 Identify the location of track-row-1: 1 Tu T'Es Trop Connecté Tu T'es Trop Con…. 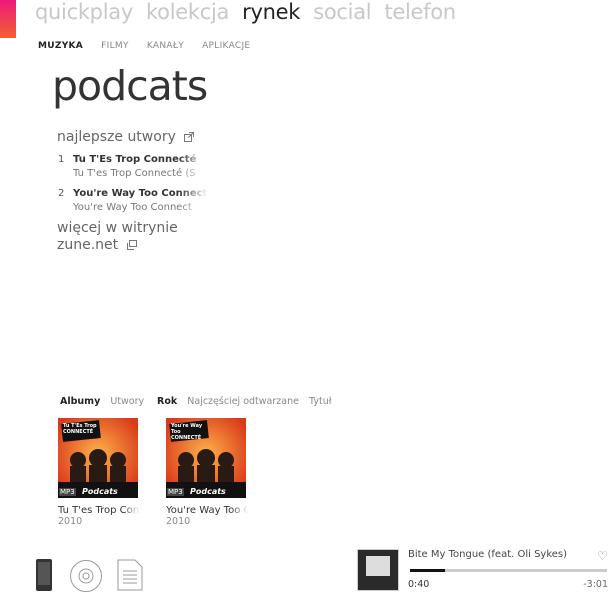
(133, 169).